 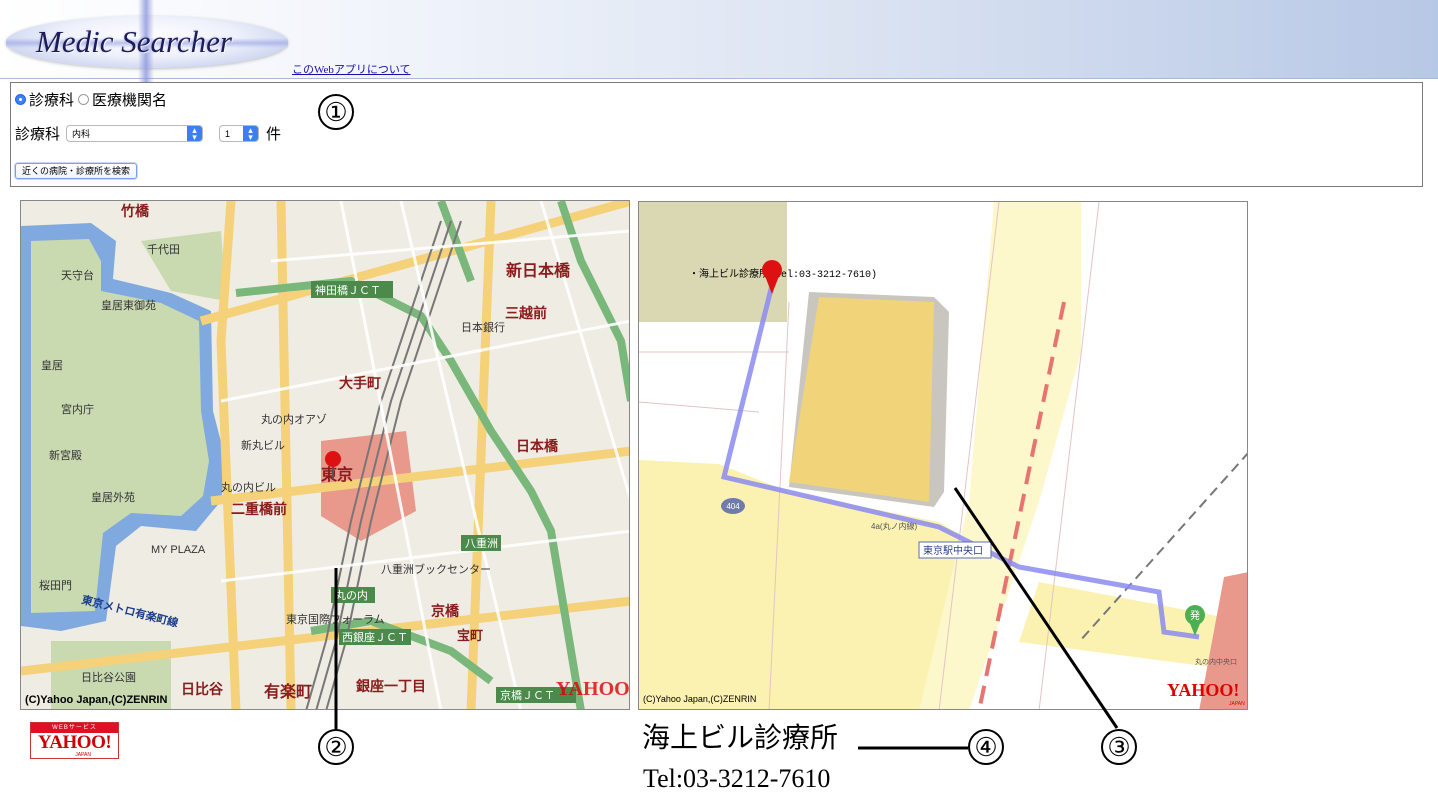 What do you see at coordinates (391, 686) in the screenshot?
I see `label-ginza-itchome: 銀座一丁目` at bounding box center [391, 686].